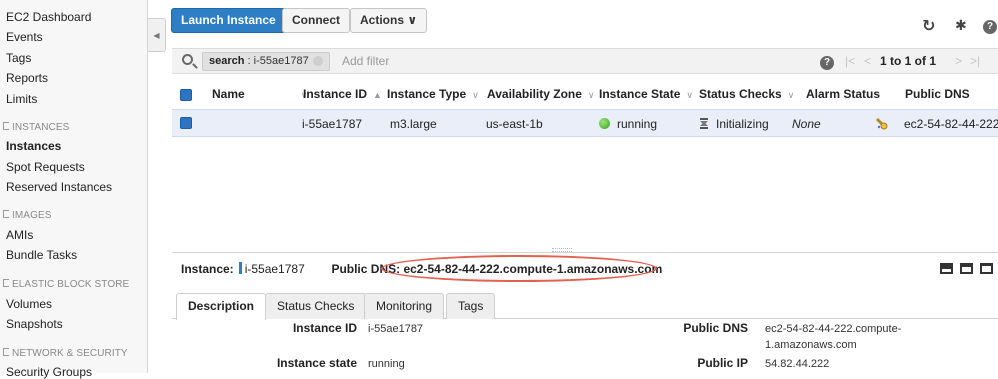 Image resolution: width=998 pixels, height=379 pixels. I want to click on cell-instance-state: running, so click(628, 124).